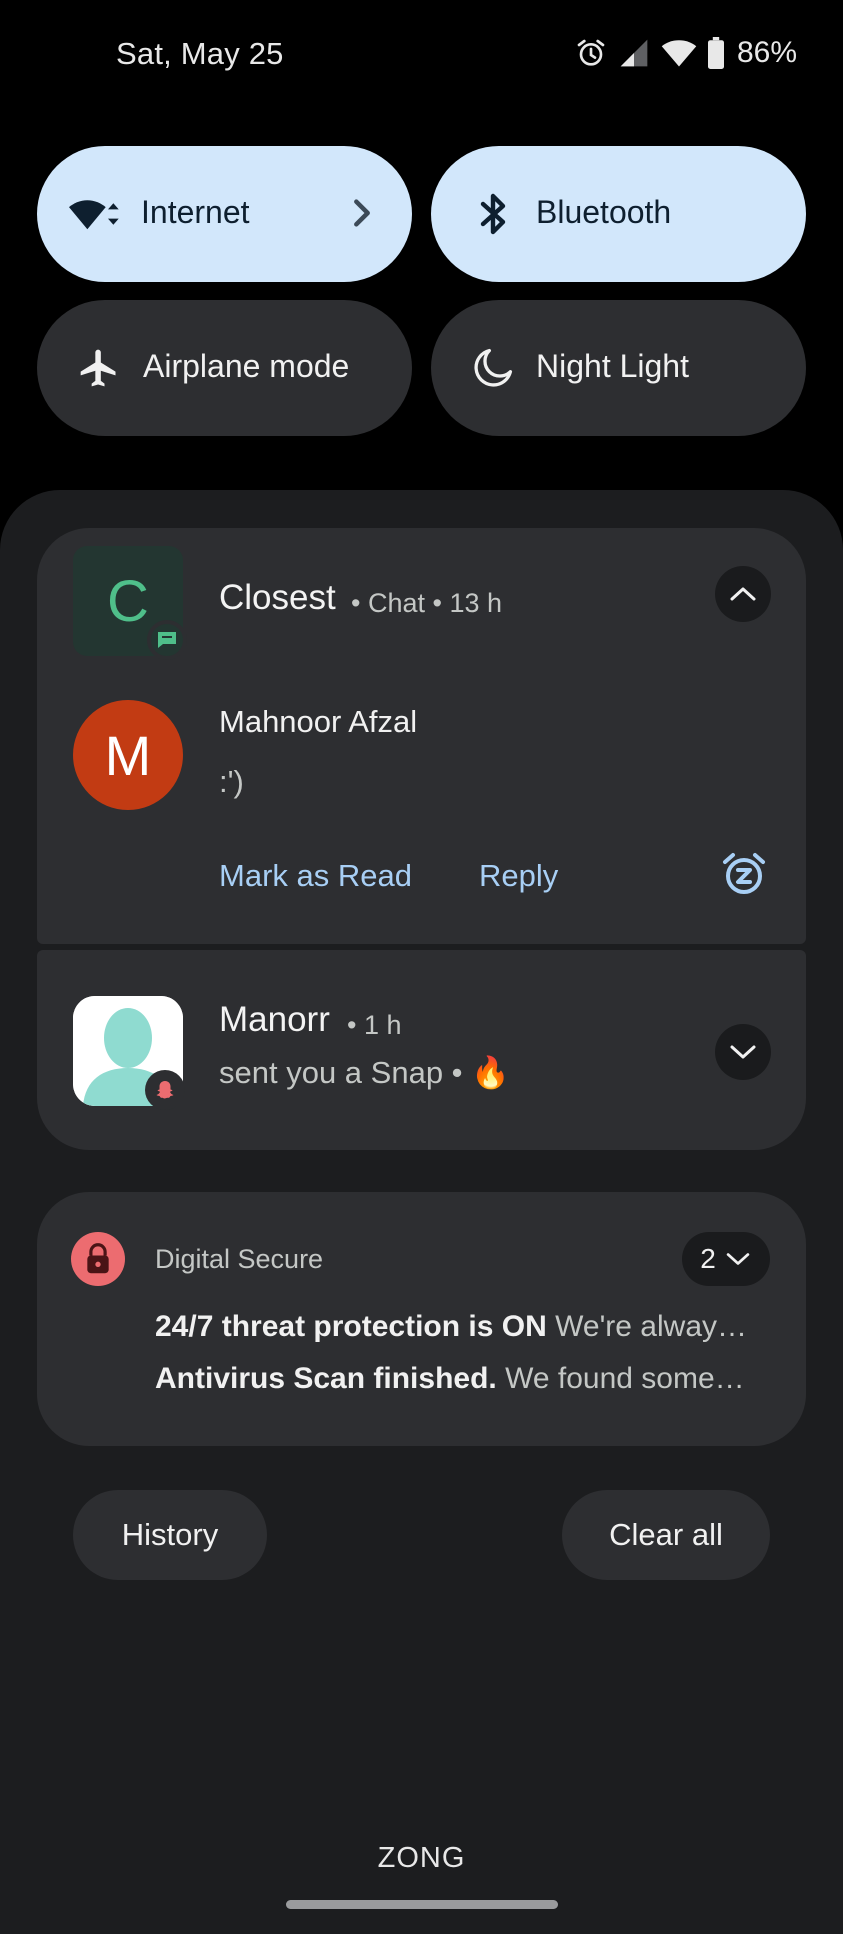 The image size is (843, 1934). What do you see at coordinates (318, 721) in the screenshot?
I see `message-sender: Mahnoor Afzal` at bounding box center [318, 721].